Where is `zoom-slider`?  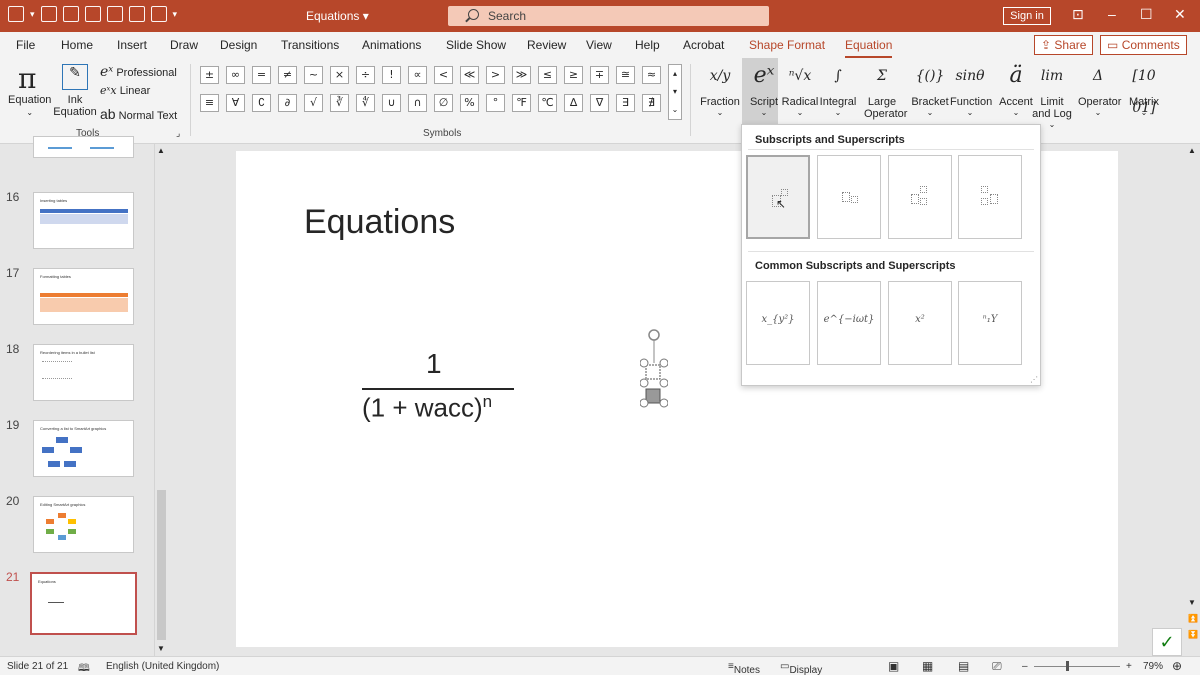
zoom-slider is located at coordinates (1077, 666).